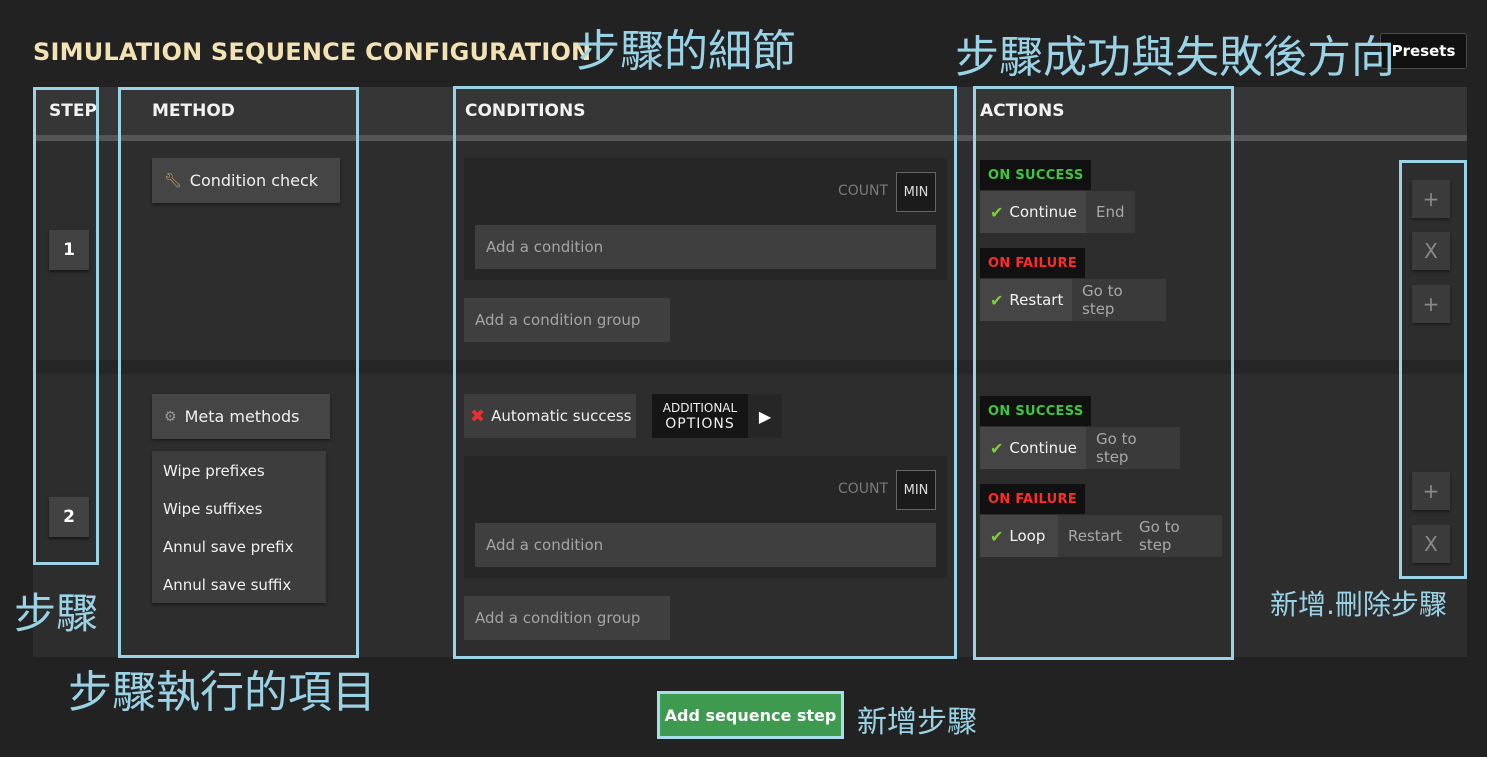 The image size is (1487, 757). Describe the element at coordinates (1433, 369) in the screenshot. I see `highlight-side-buttons` at that location.